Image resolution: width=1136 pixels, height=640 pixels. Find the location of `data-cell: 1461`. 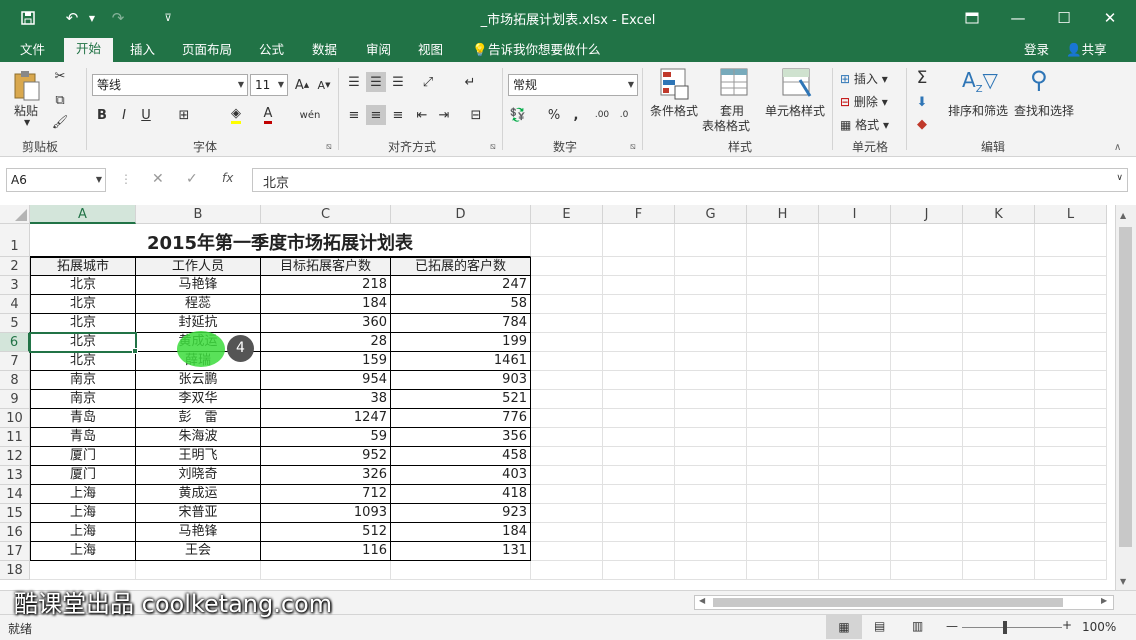

data-cell: 1461 is located at coordinates (461, 361).